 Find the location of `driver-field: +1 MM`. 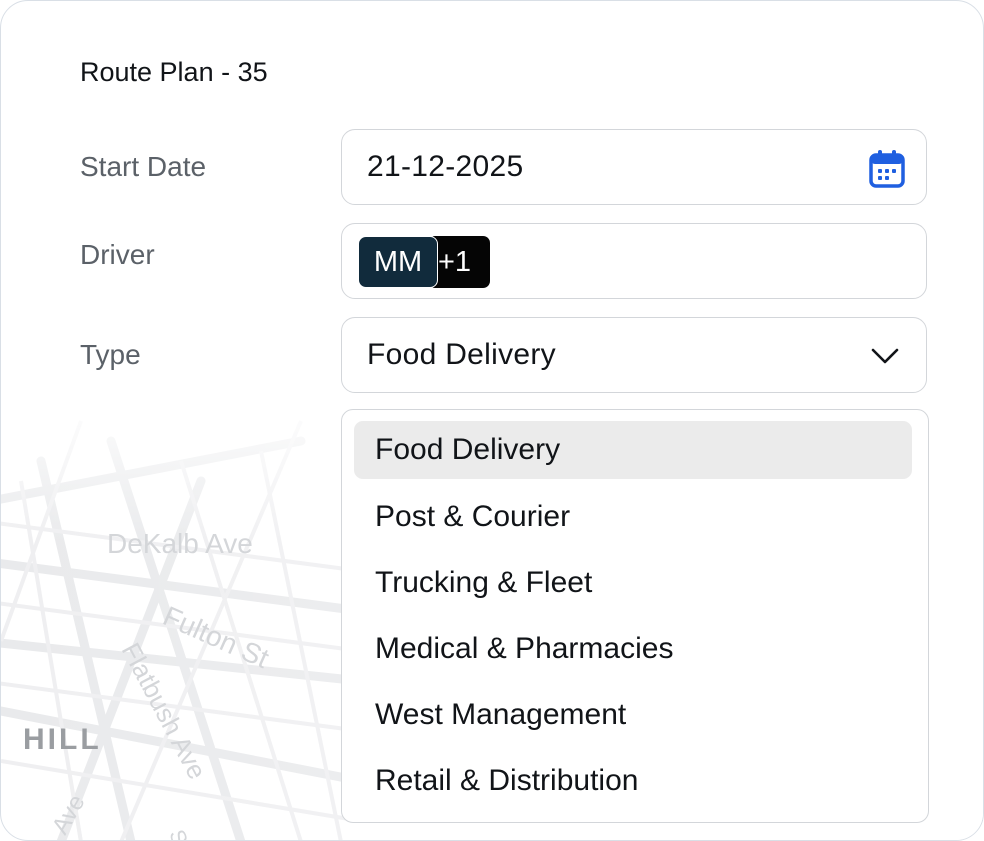

driver-field: +1 MM is located at coordinates (634, 261).